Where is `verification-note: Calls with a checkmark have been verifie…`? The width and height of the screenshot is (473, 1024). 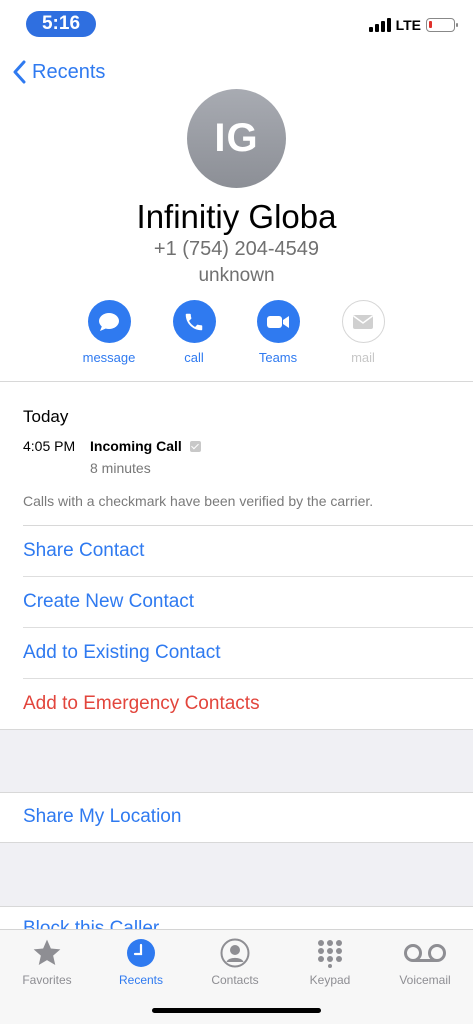
verification-note: Calls with a checkmark have been verifie… is located at coordinates (198, 501).